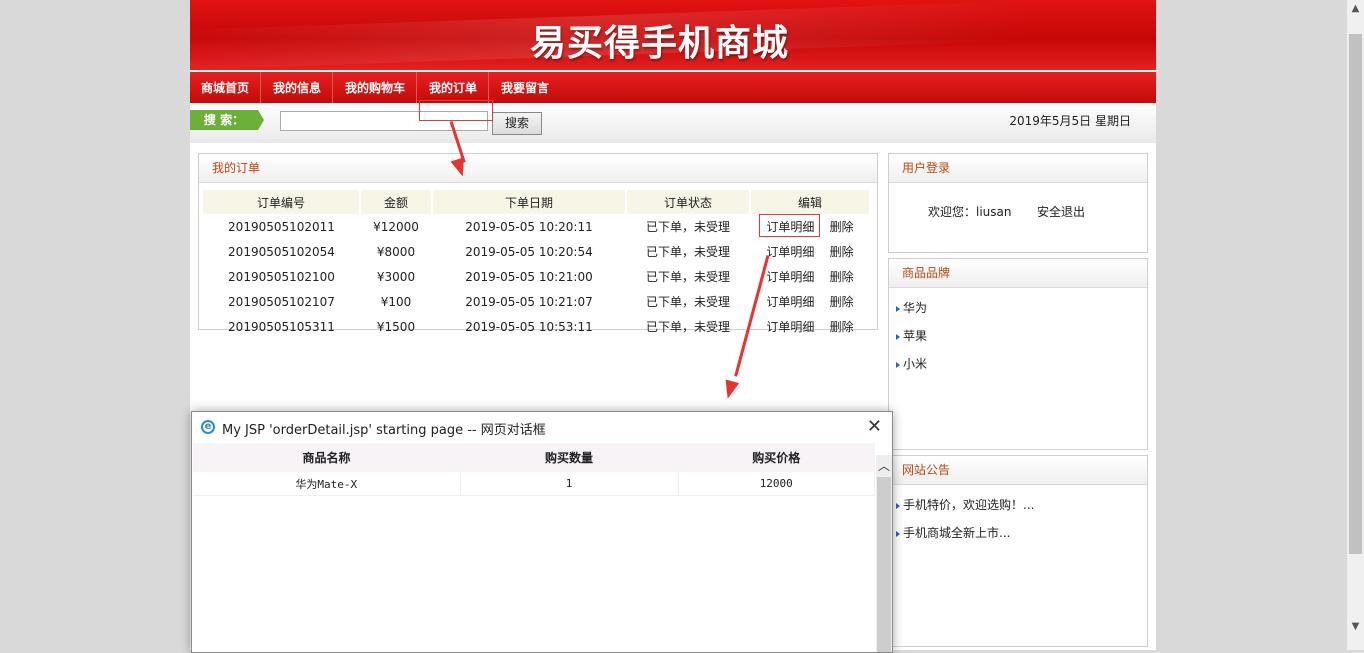 This screenshot has width=1364, height=653. Describe the element at coordinates (1018, 470) in the screenshot. I see `notice-panel-title: 网站公告` at that location.